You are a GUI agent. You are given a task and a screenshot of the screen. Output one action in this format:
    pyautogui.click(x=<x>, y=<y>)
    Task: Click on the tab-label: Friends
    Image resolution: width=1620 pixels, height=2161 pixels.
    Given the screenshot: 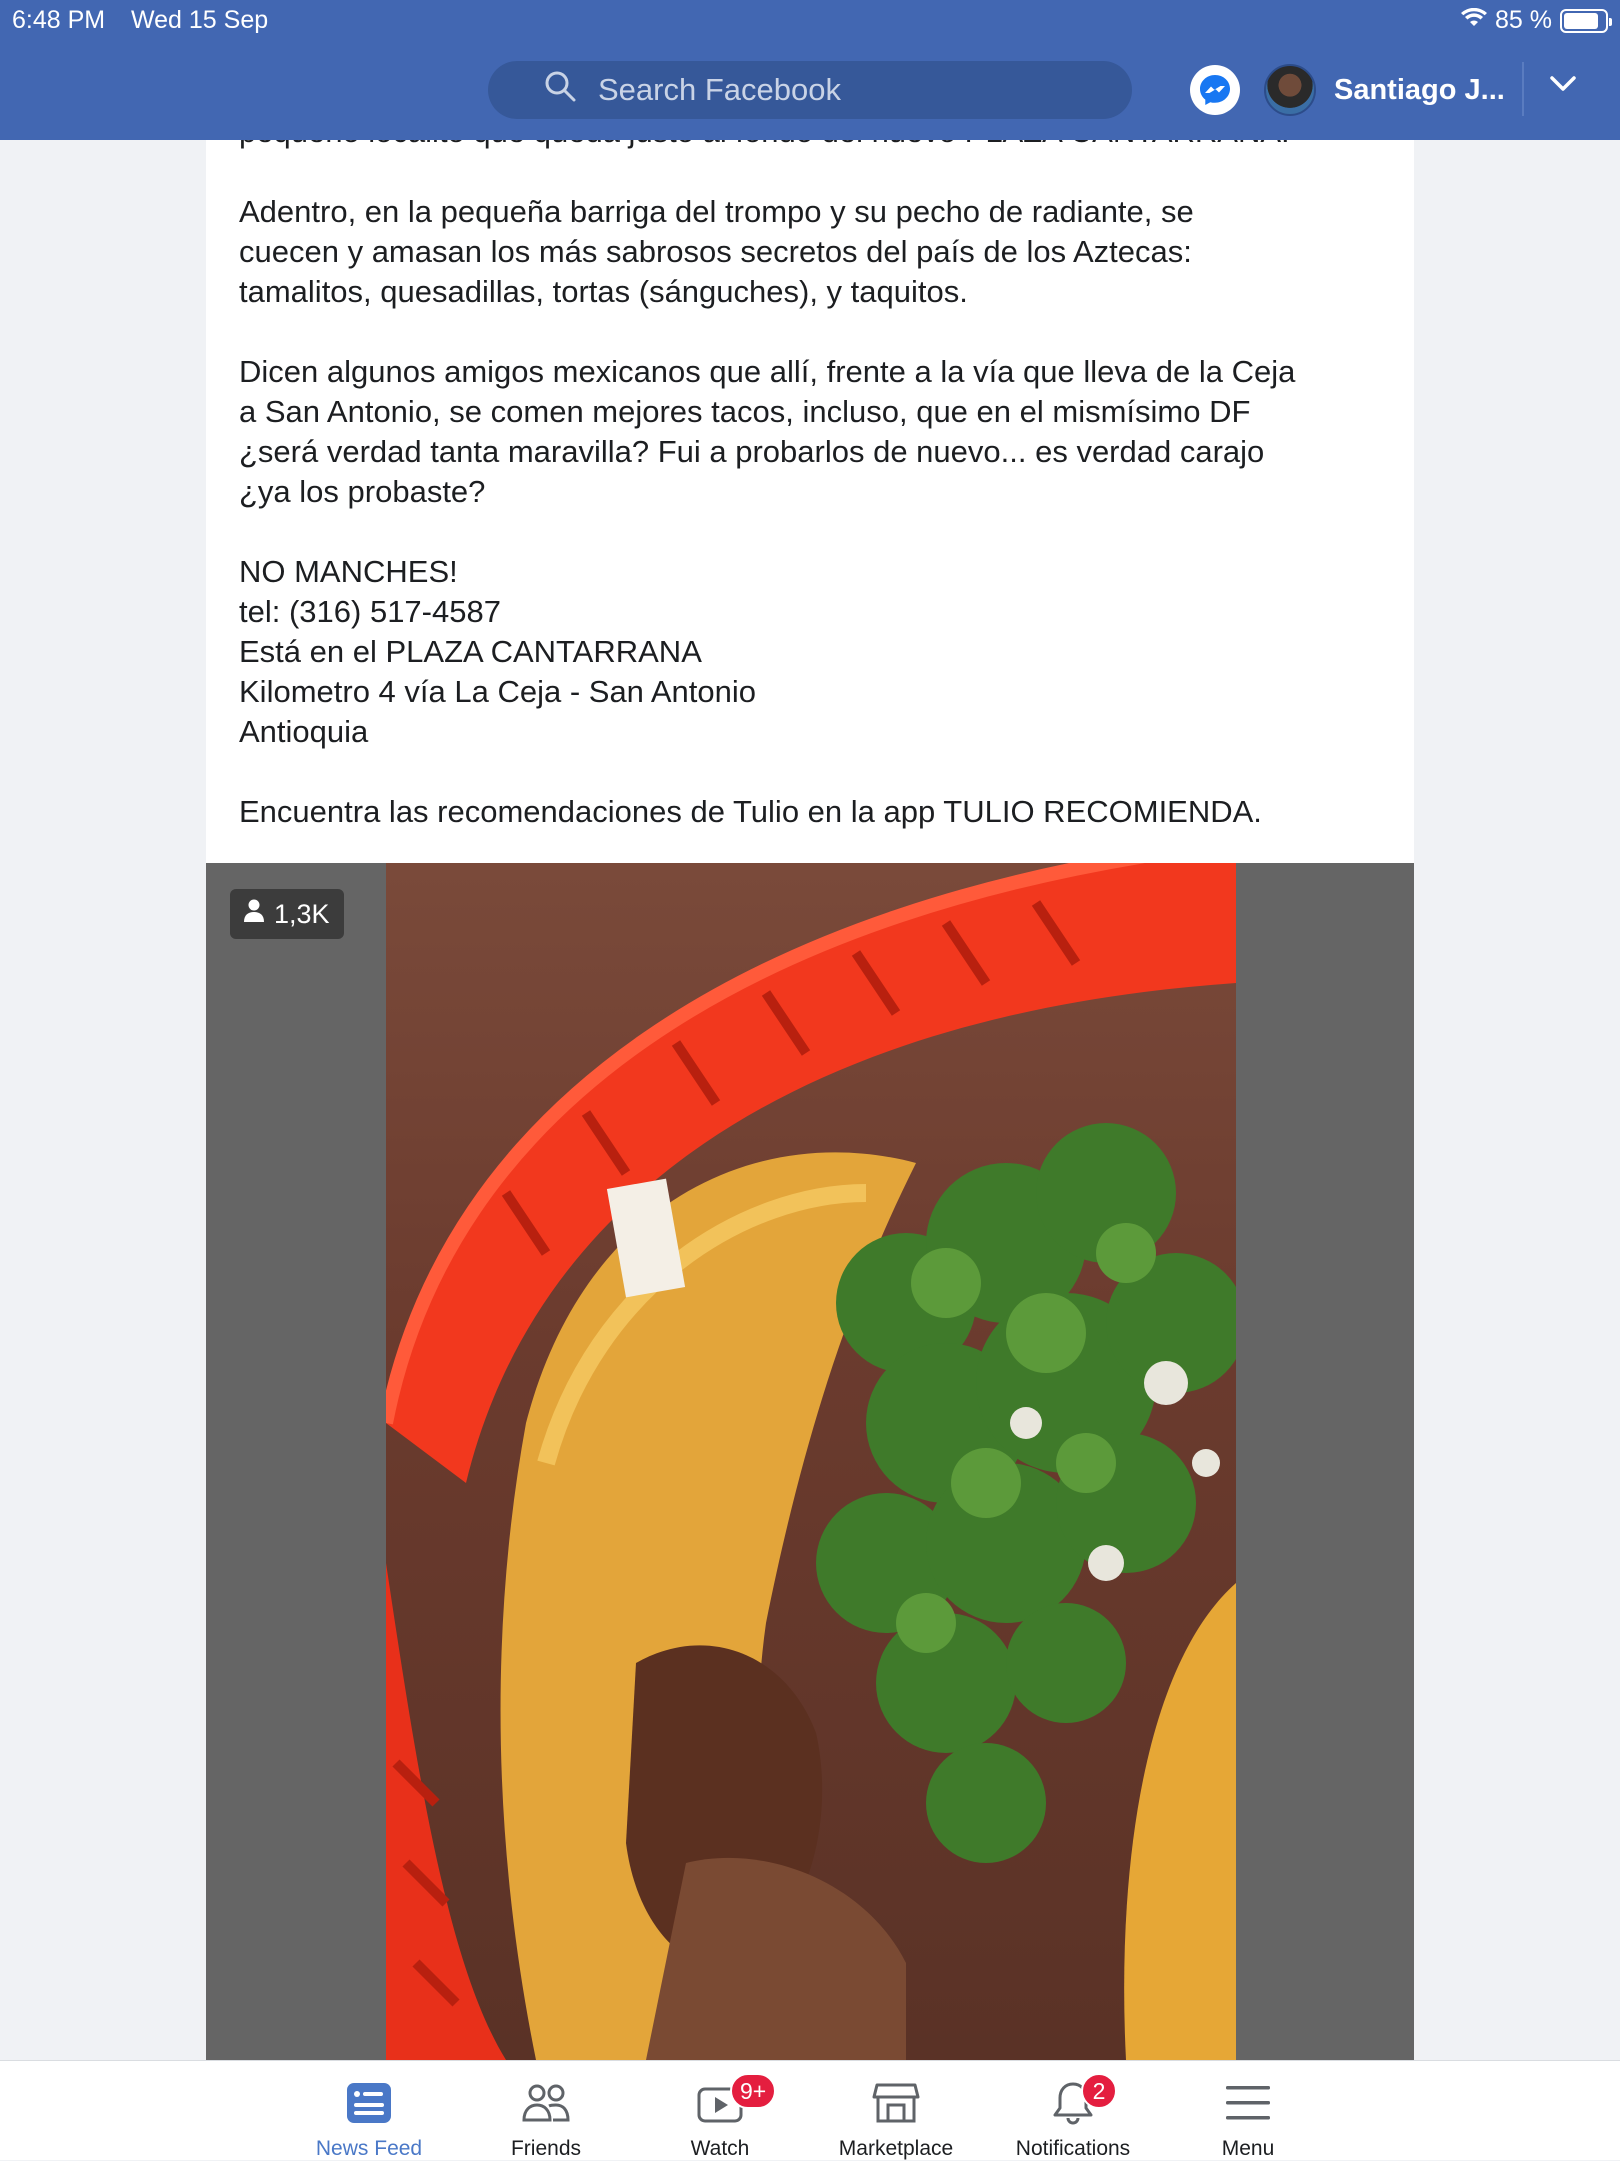 What is the action you would take?
    pyautogui.click(x=546, y=2148)
    